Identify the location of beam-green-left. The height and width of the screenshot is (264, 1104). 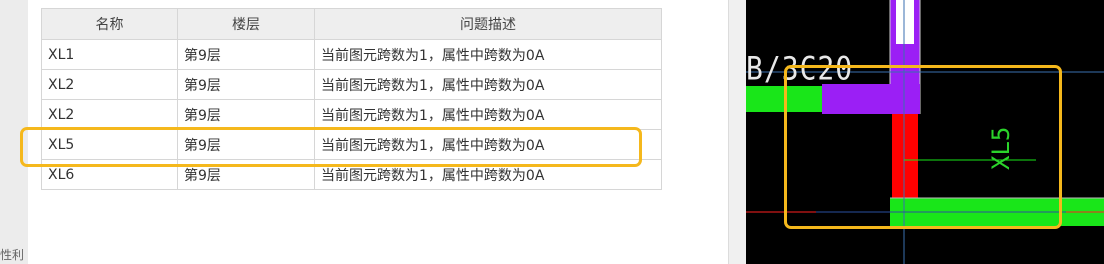
(784, 99).